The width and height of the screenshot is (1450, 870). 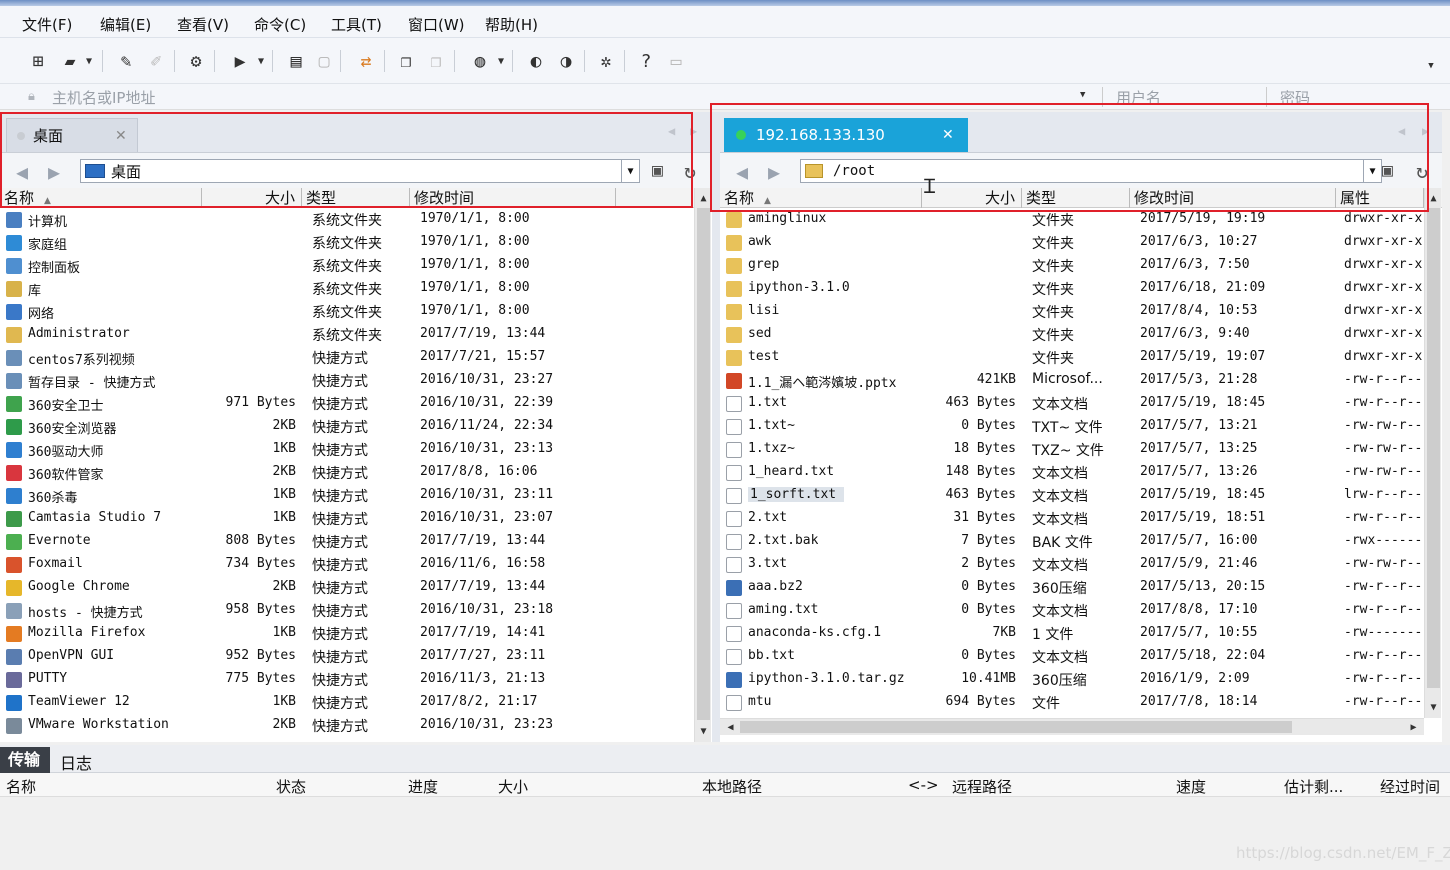 What do you see at coordinates (1431, 66) in the screenshot?
I see `toolbar-overflow-icon: ▼` at bounding box center [1431, 66].